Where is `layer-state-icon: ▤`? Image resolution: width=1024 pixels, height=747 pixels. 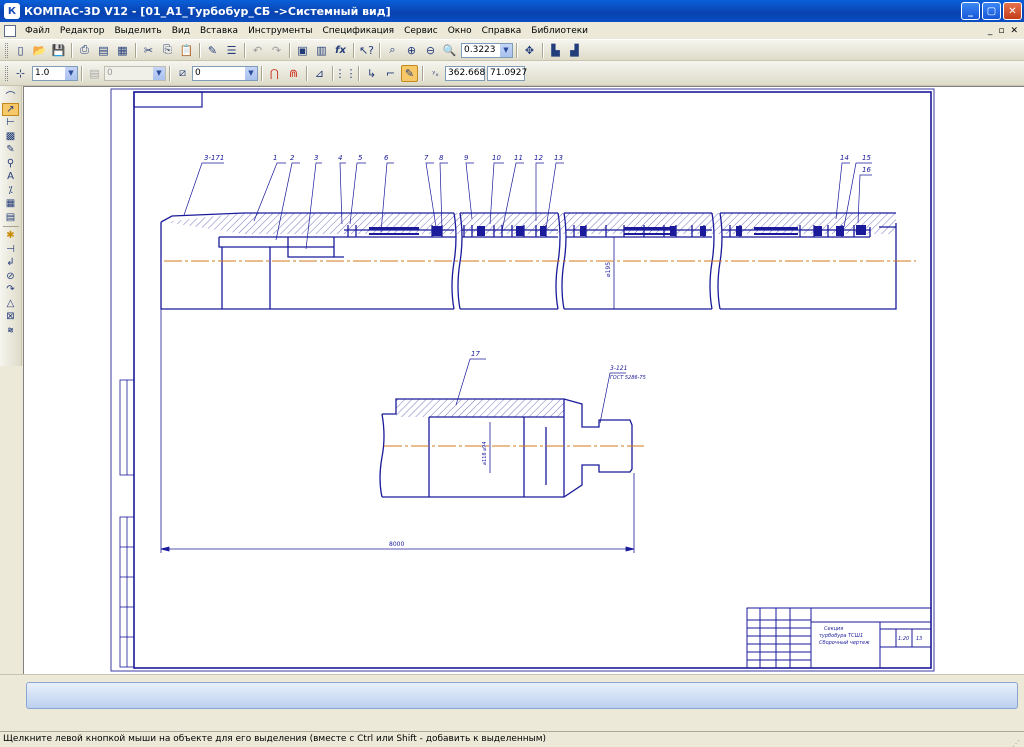
layer-state-icon: ▤ is located at coordinates (94, 73).